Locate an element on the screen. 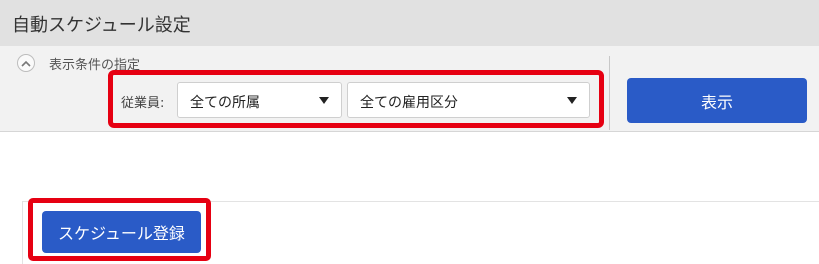 The image size is (819, 264). chevron-up-icon is located at coordinates (26, 63).